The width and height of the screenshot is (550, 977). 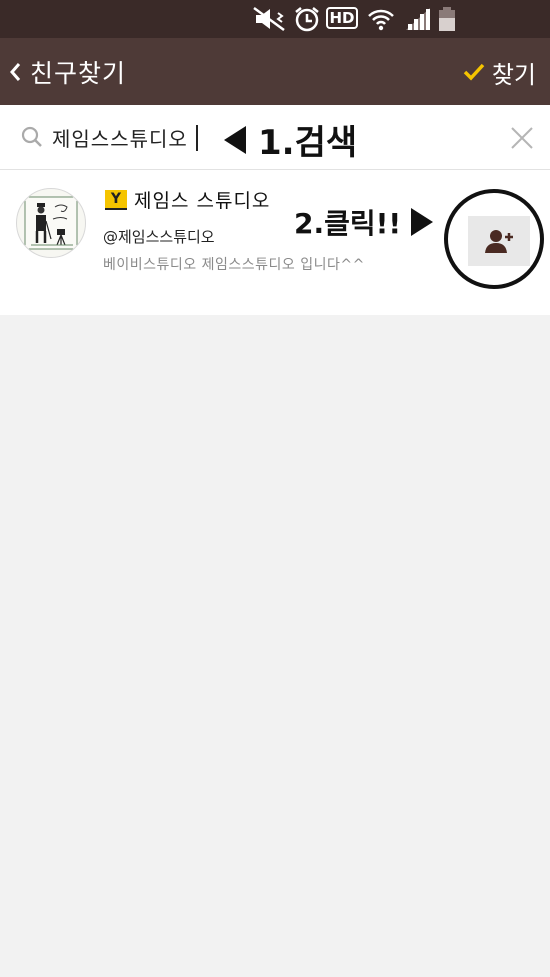 What do you see at coordinates (348, 223) in the screenshot?
I see `click-annotation-text: 2.클릭!!` at bounding box center [348, 223].